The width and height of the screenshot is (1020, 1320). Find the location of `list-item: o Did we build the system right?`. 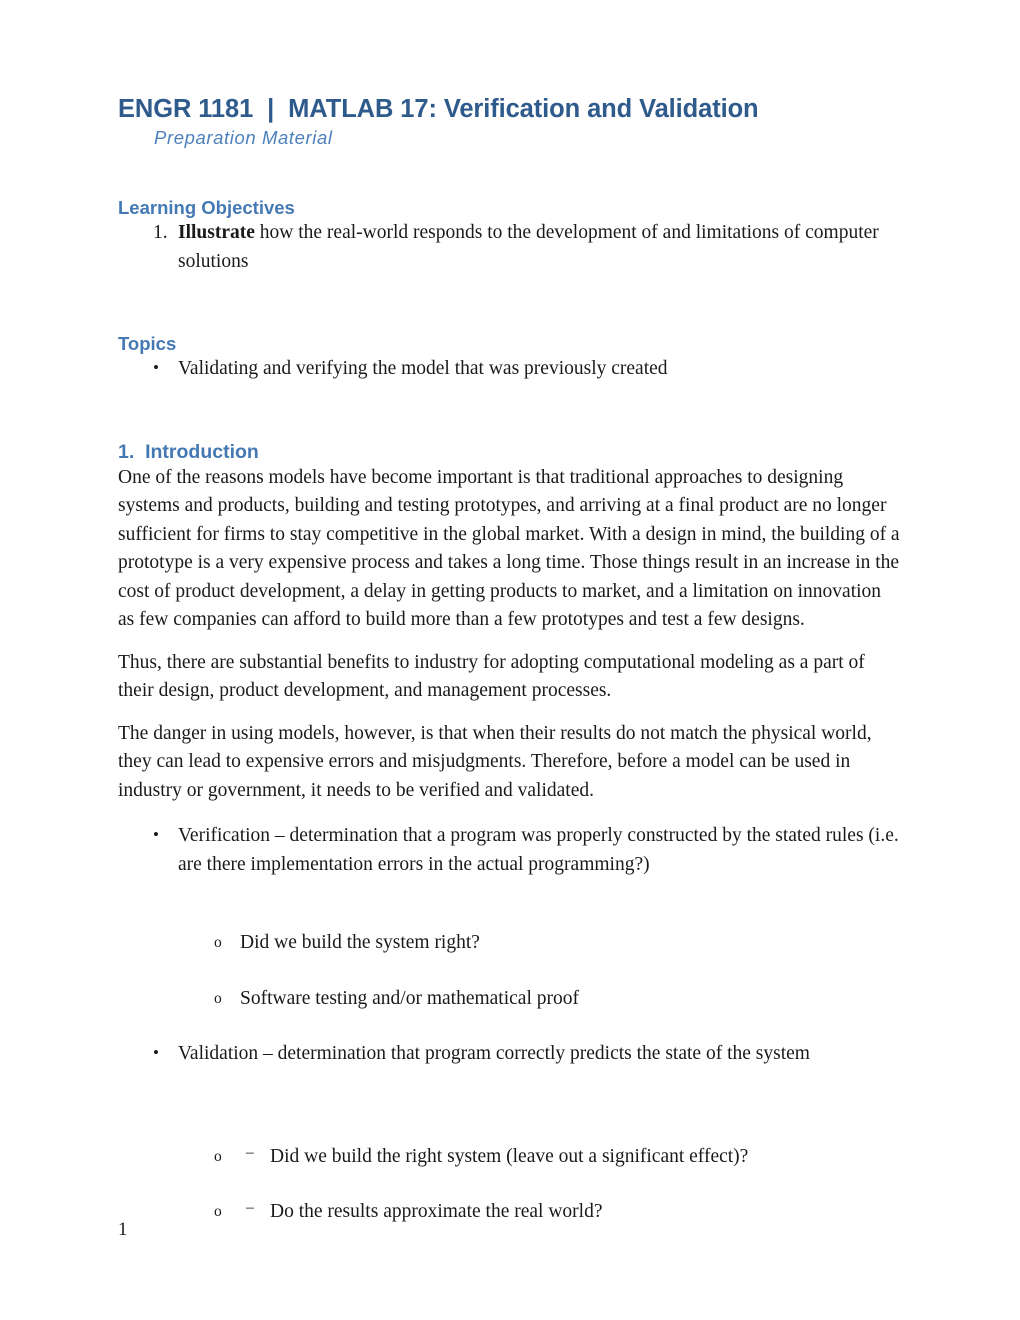

list-item: o Did we build the system right? is located at coordinates (509, 943).